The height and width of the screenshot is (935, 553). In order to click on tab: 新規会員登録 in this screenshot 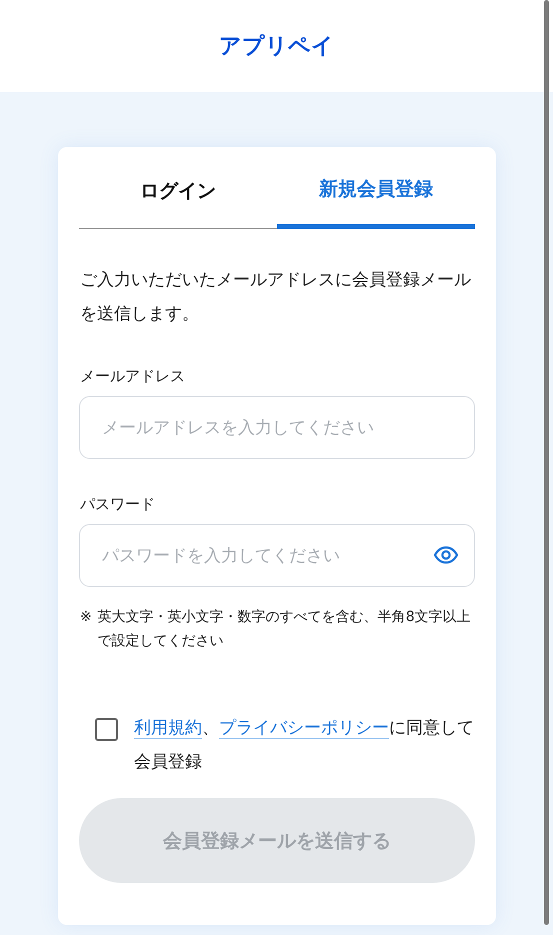, I will do `click(376, 188)`.